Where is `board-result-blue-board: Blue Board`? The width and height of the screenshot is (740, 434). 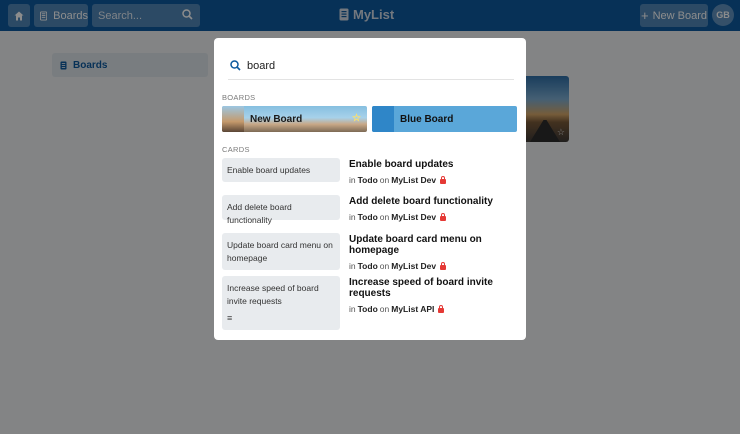
board-result-blue-board: Blue Board is located at coordinates (444, 119).